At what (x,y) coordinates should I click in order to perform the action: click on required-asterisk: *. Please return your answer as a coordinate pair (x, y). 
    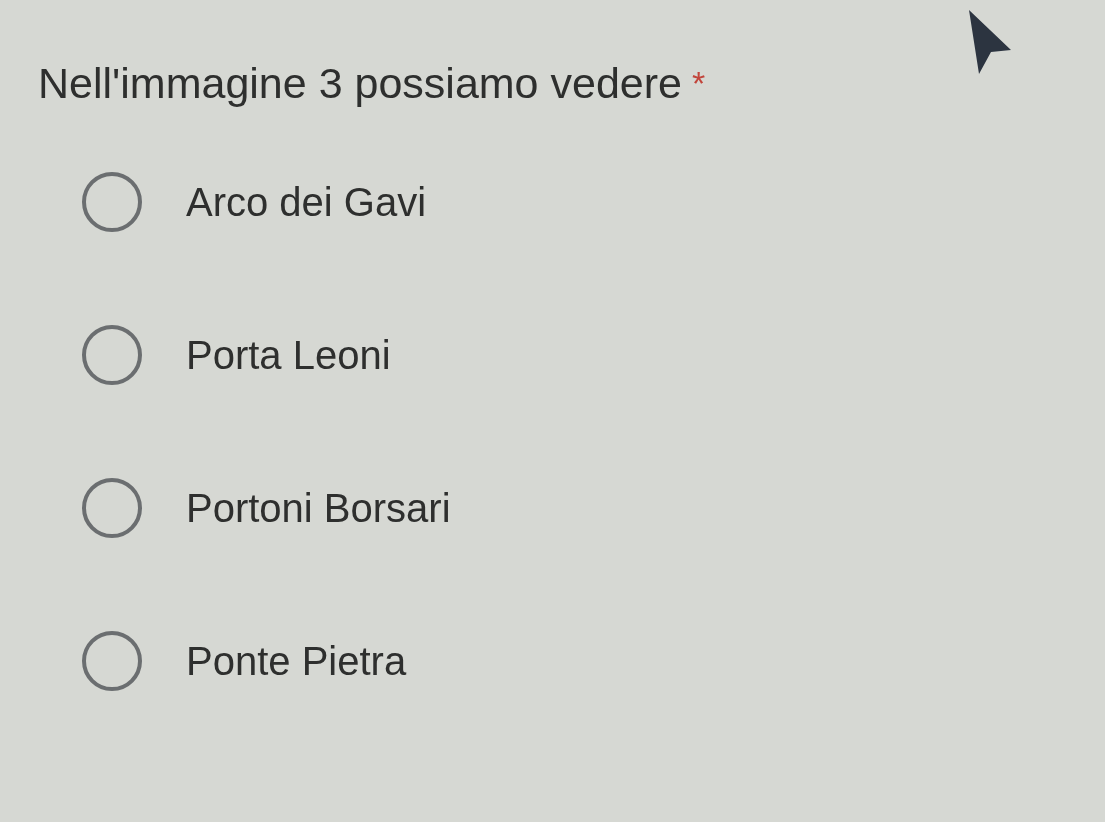
    Looking at the image, I should click on (698, 83).